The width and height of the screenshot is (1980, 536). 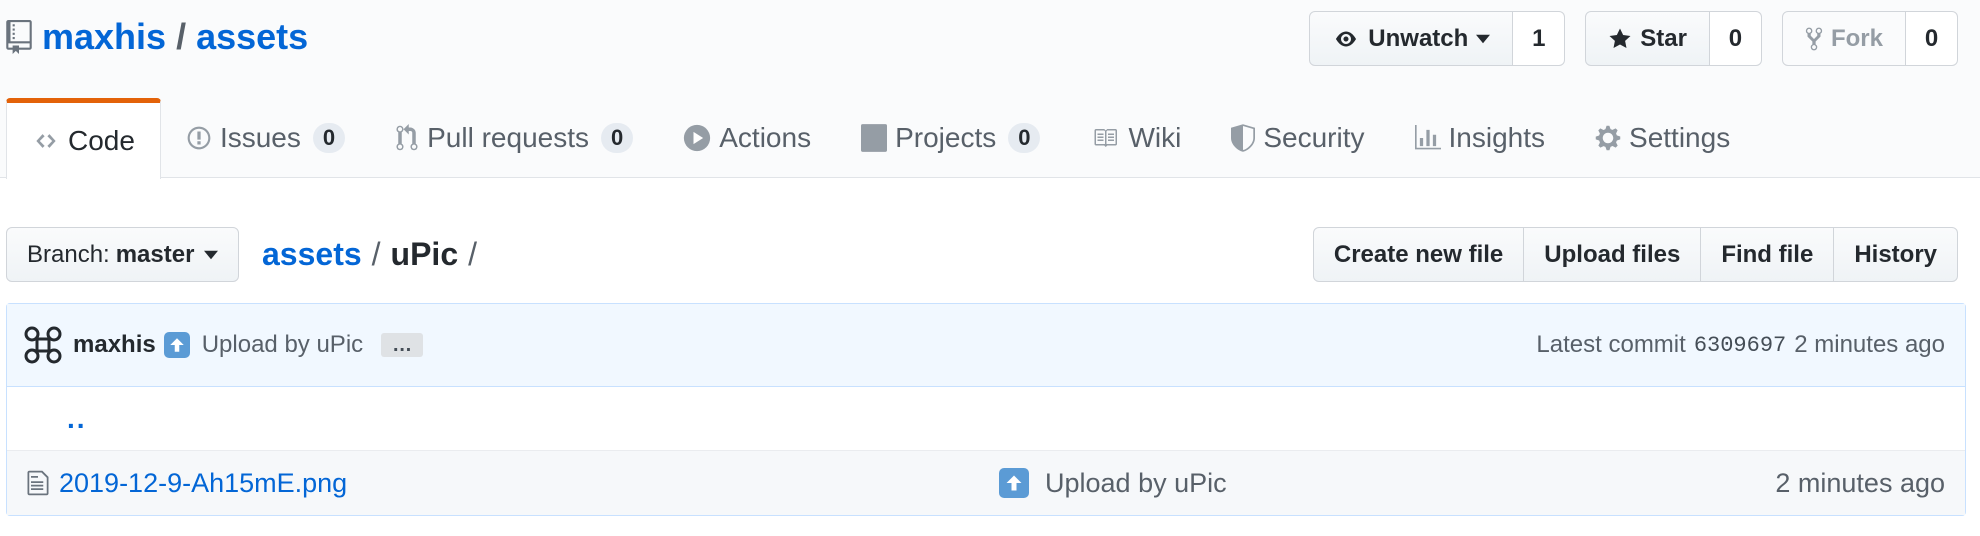 What do you see at coordinates (329, 138) in the screenshot?
I see `issues-counter: 0` at bounding box center [329, 138].